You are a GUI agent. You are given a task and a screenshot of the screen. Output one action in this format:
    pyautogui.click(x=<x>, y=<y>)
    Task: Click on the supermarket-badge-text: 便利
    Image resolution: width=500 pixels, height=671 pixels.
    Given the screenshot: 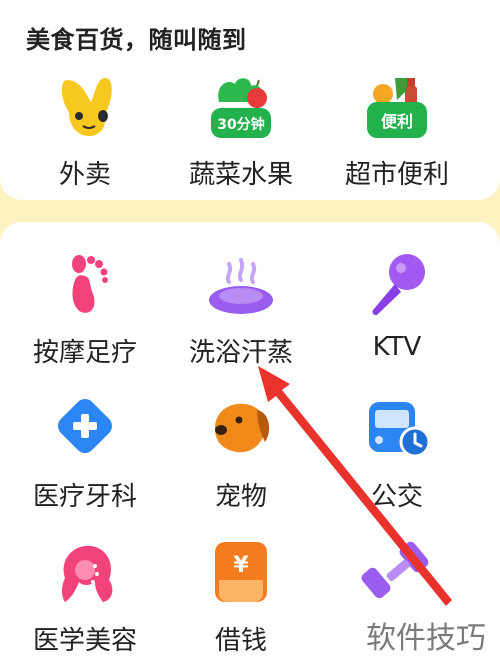 What is the action you would take?
    pyautogui.click(x=397, y=121)
    